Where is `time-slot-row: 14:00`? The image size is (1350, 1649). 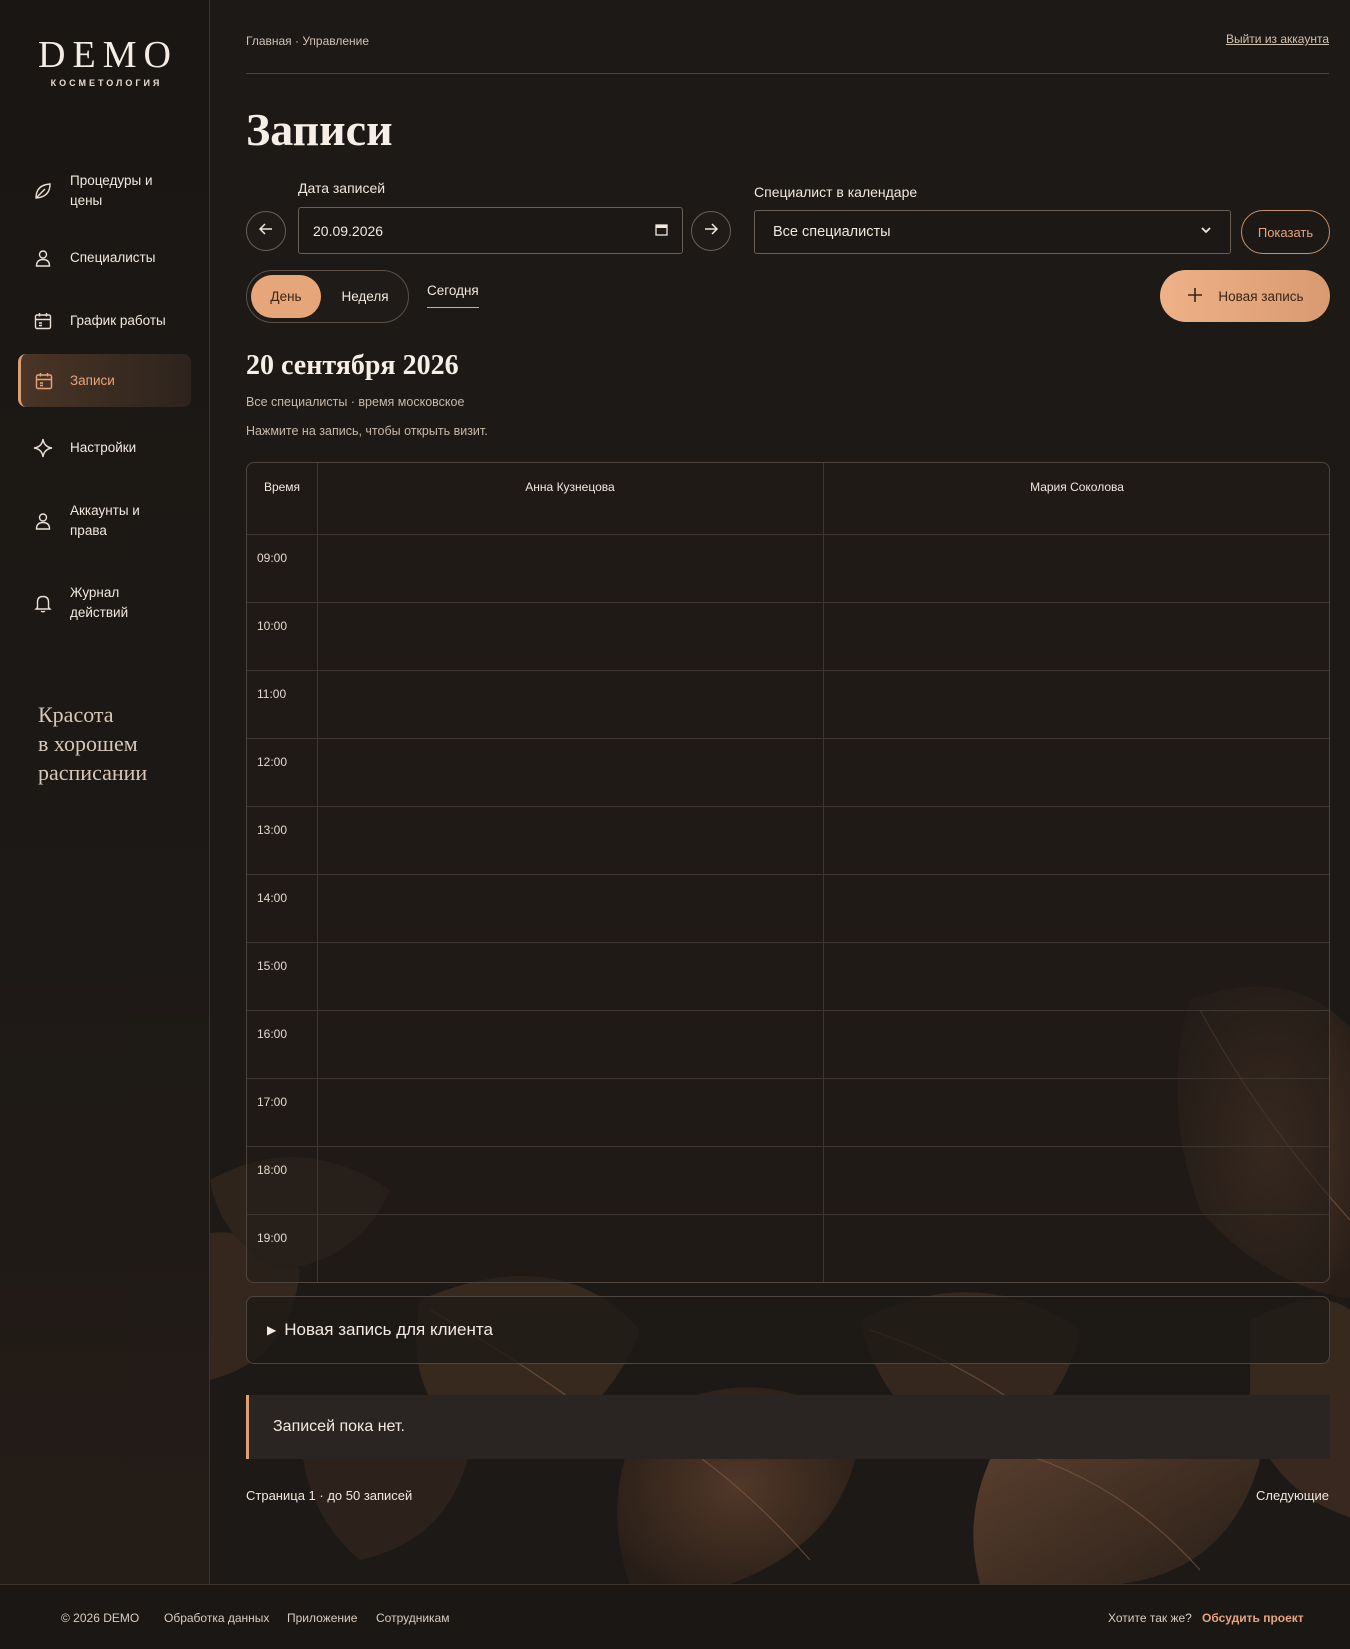 time-slot-row: 14:00 is located at coordinates (788, 908).